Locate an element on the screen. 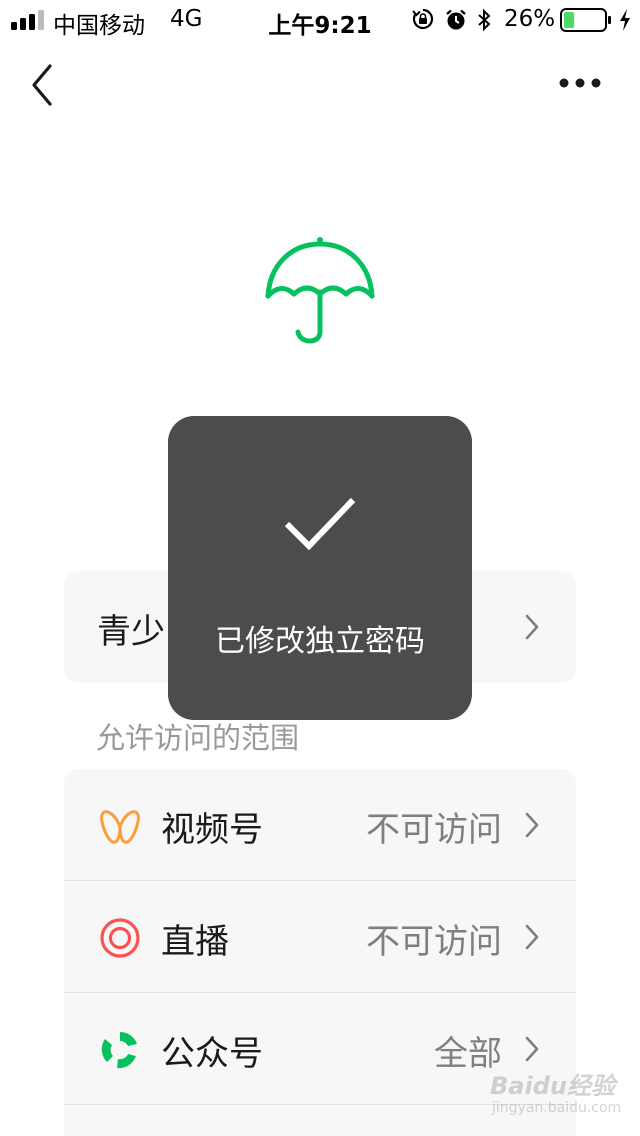 This screenshot has width=640, height=1136. list-item-label: 直播 is located at coordinates (195, 942).